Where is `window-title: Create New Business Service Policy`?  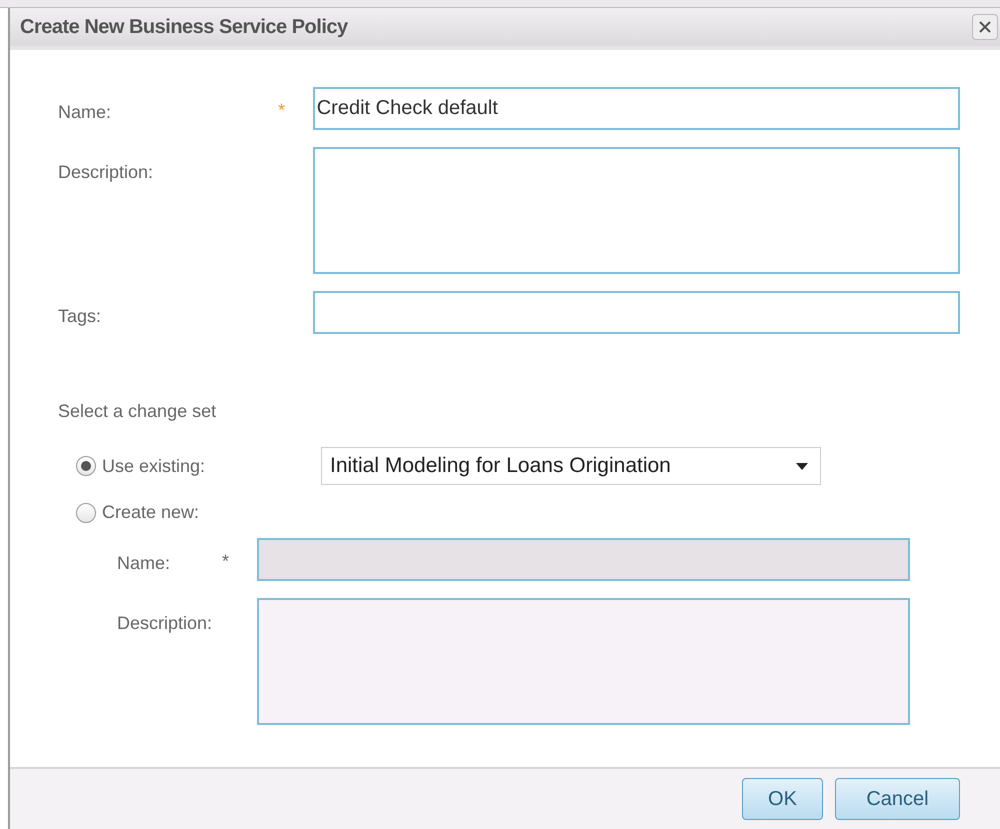
window-title: Create New Business Service Policy is located at coordinates (184, 27).